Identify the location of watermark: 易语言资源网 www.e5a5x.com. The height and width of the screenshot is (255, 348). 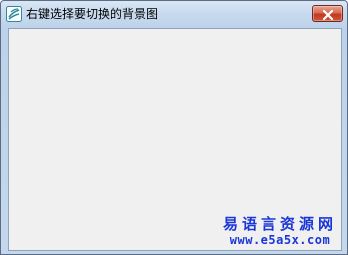
(280, 231).